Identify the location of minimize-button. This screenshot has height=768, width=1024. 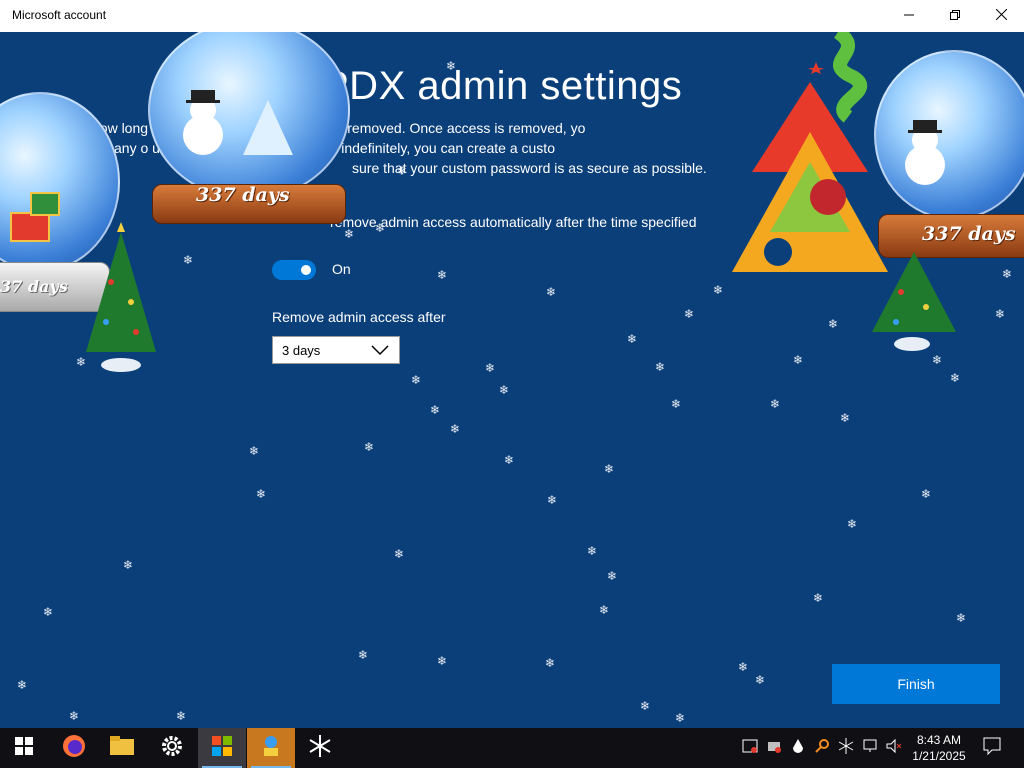
(909, 16).